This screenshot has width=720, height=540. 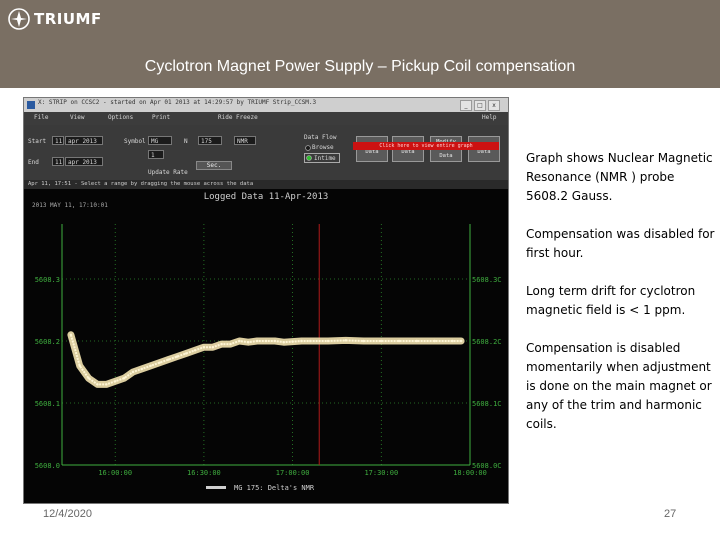 I want to click on n-field: 175, so click(x=210, y=140).